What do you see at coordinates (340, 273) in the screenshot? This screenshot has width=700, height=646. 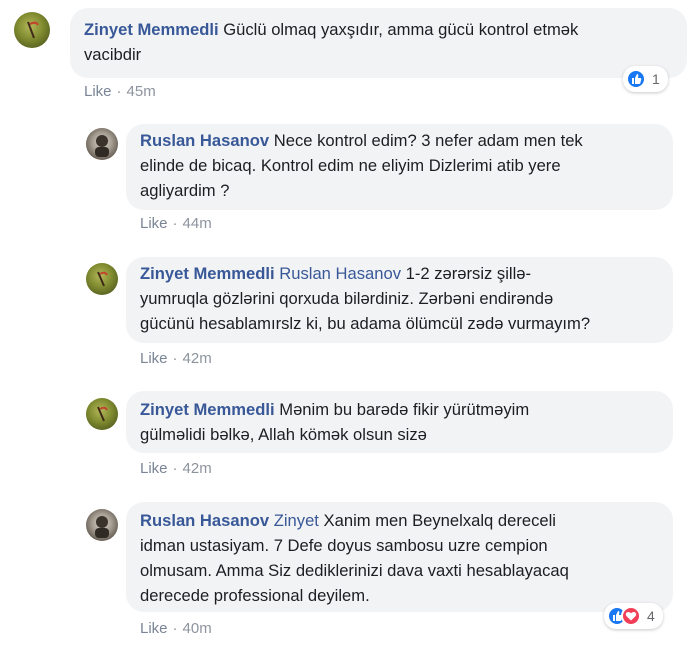 I see `mention-link: Ruslan Hasanov` at bounding box center [340, 273].